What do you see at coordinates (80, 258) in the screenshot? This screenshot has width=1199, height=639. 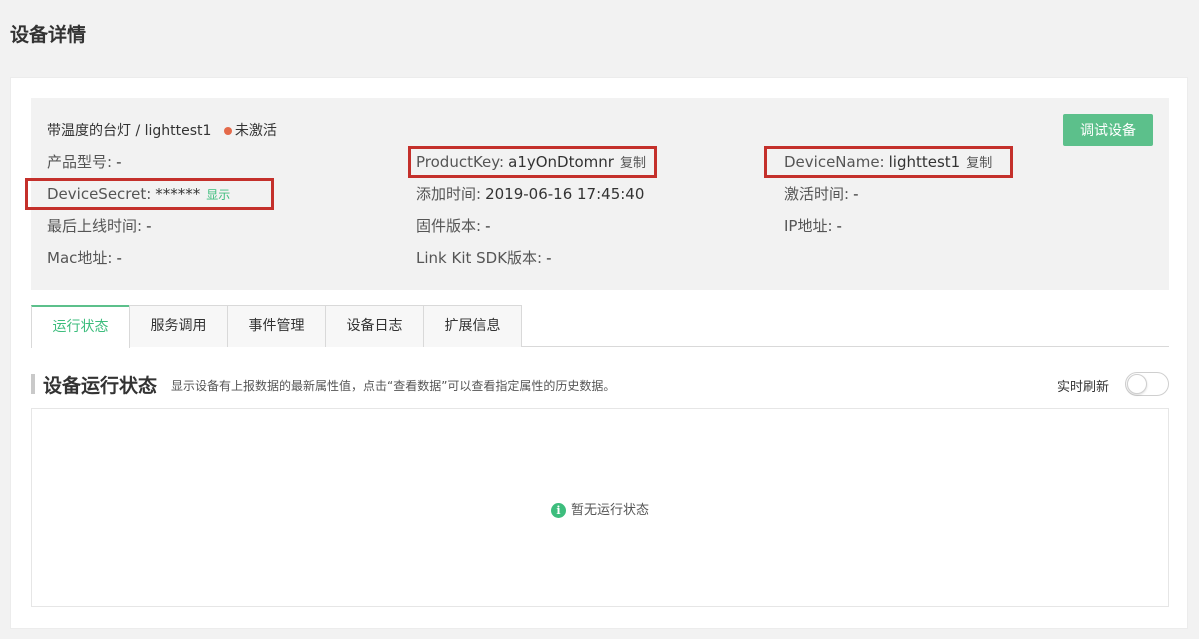 I see `info-label: Mac地址:` at bounding box center [80, 258].